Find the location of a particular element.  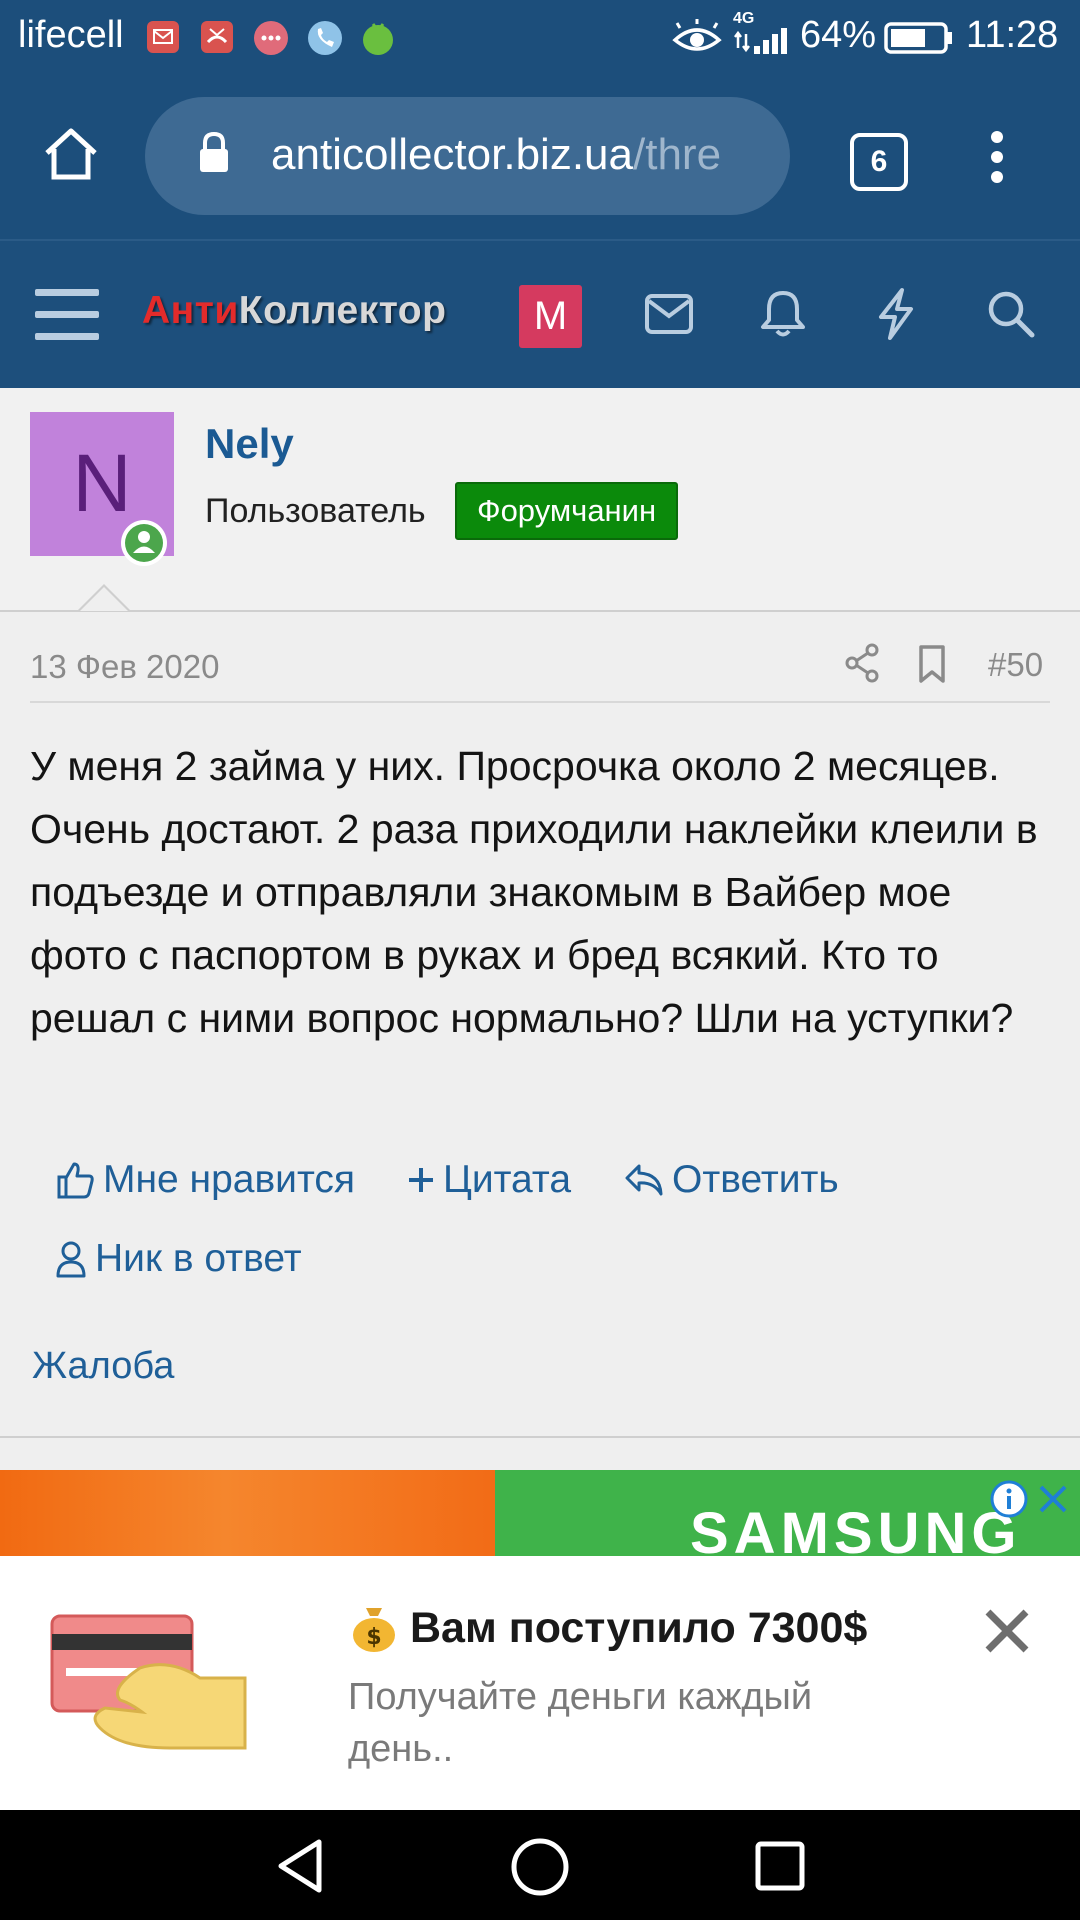

site-header: АнтиКоллектор M is located at coordinates (540, 314).